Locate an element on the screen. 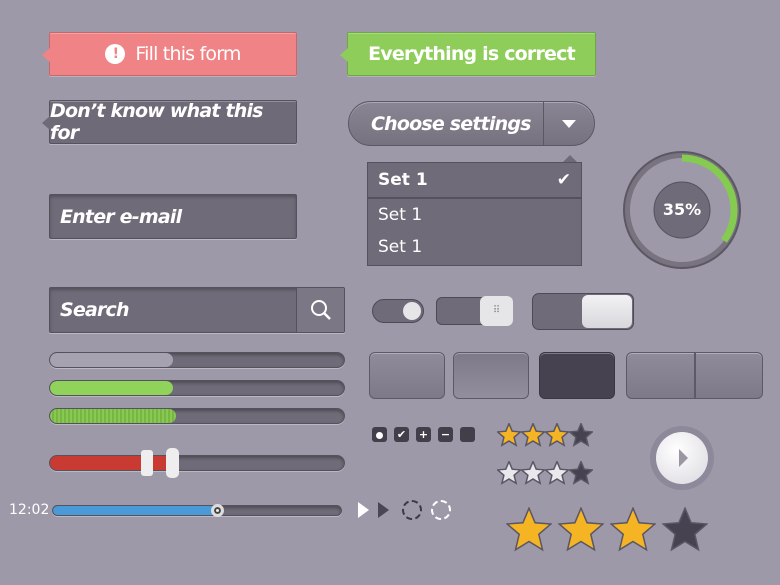 The image size is (780, 585). radio-icon is located at coordinates (379, 434).